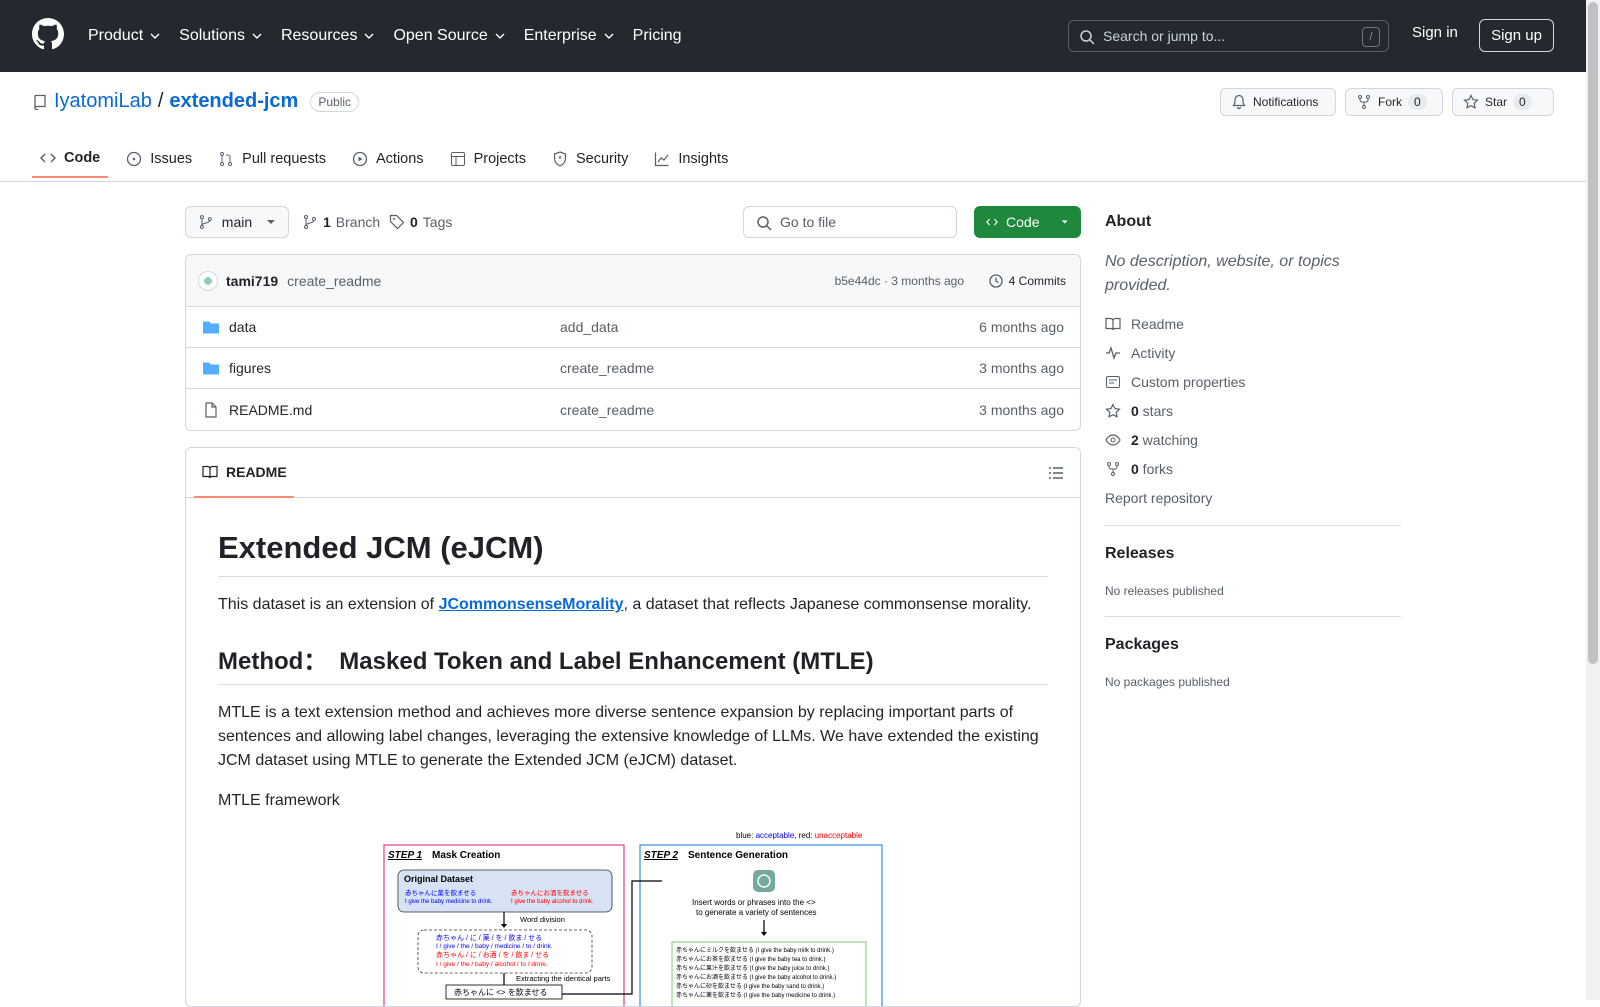  Describe the element at coordinates (208, 280) in the screenshot. I see `avatar` at that location.